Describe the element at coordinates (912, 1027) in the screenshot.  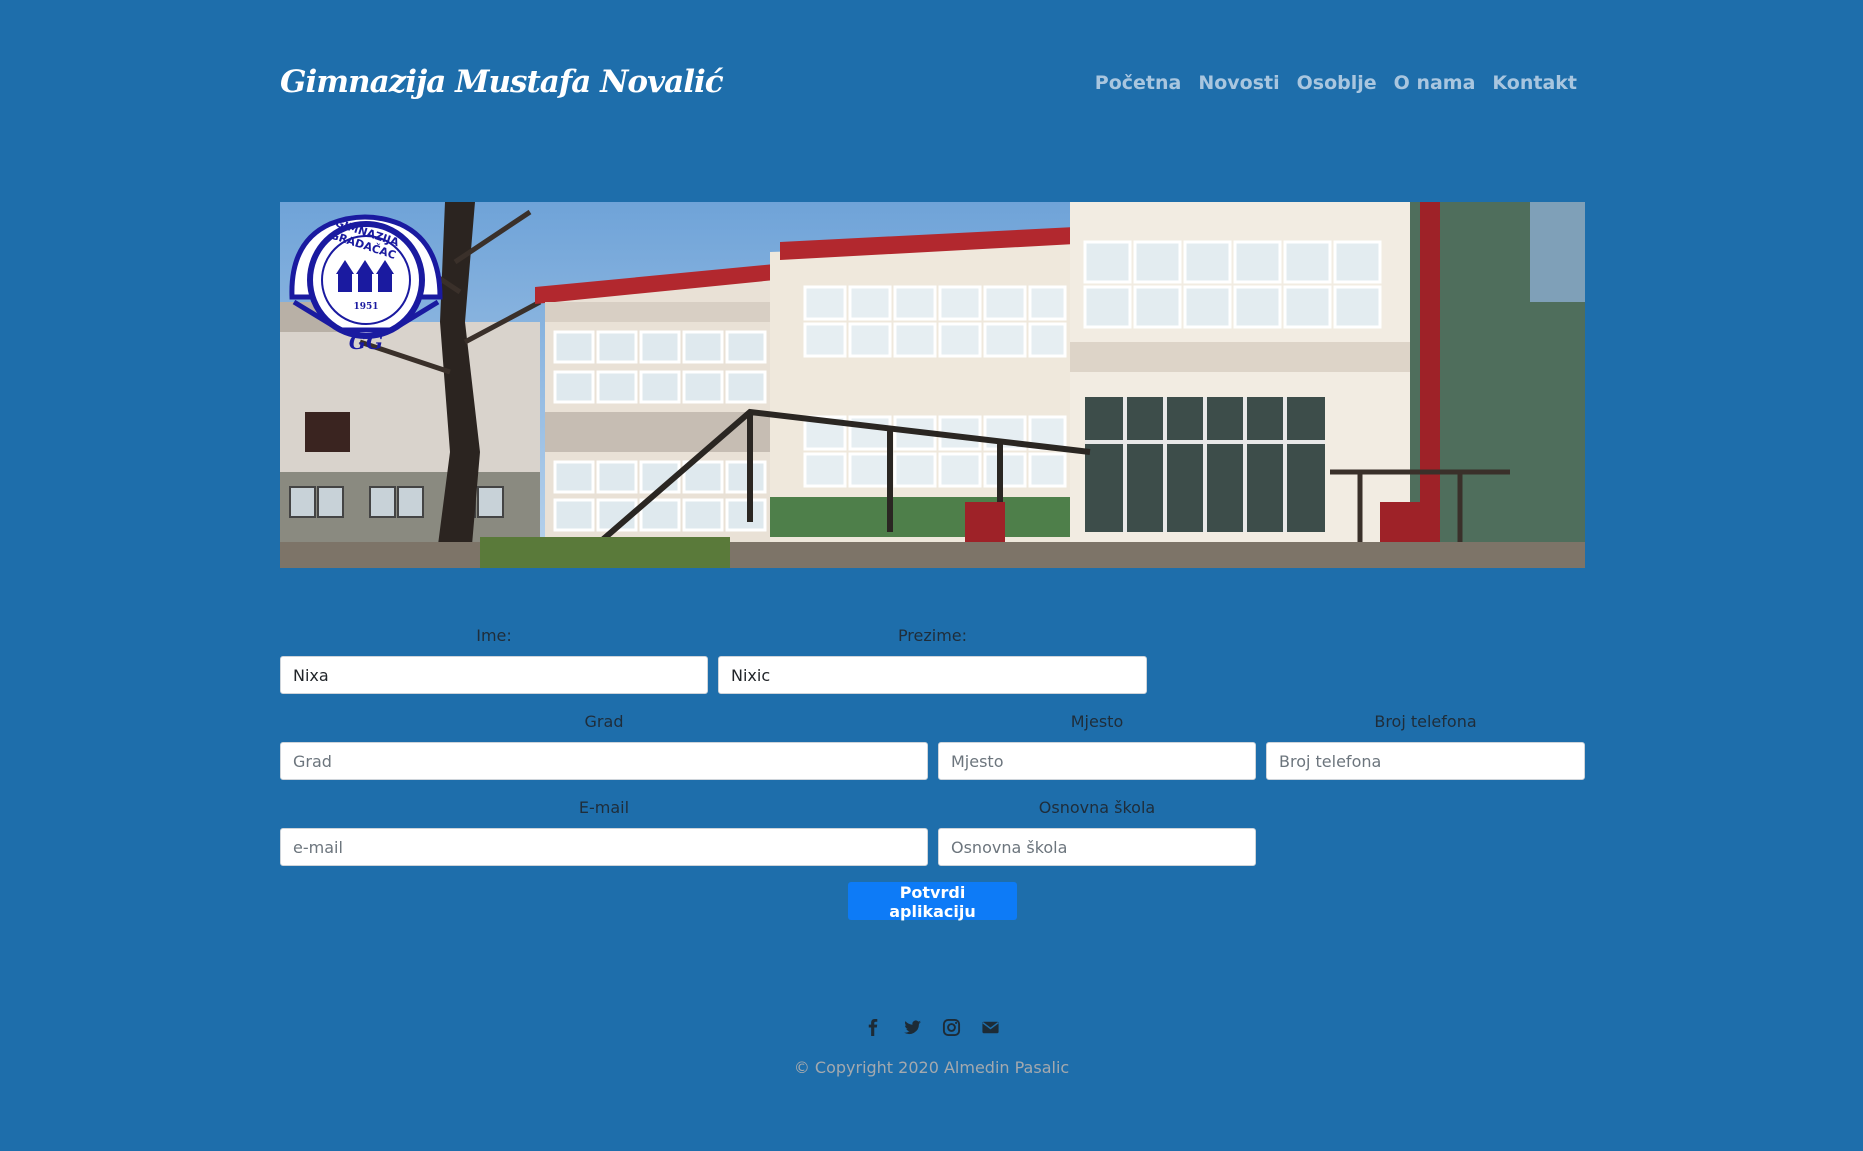
I see `twitter-icon` at that location.